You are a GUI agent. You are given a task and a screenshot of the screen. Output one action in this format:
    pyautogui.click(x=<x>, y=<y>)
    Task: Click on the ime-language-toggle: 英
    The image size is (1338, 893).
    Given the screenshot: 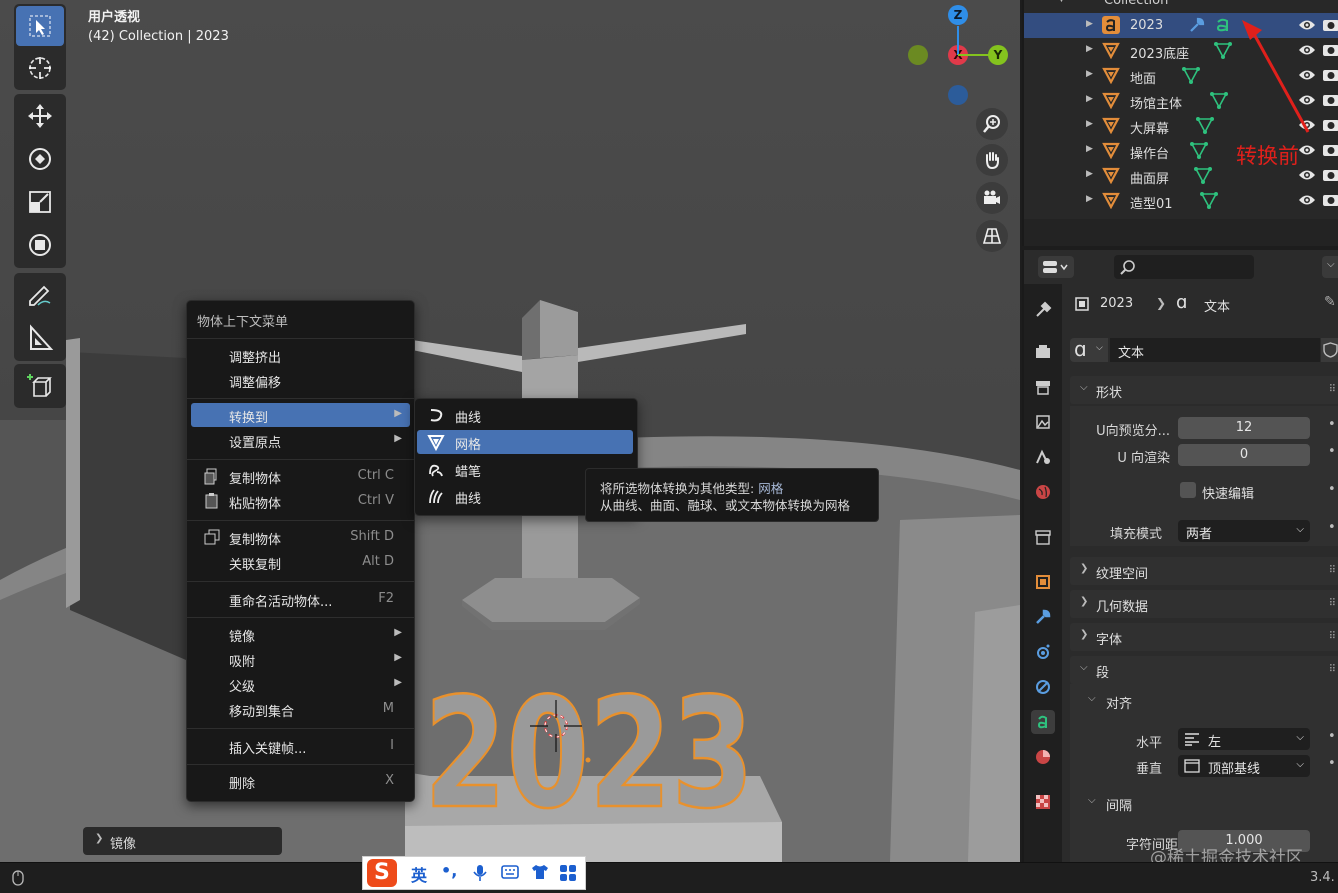 What is the action you would take?
    pyautogui.click(x=419, y=874)
    